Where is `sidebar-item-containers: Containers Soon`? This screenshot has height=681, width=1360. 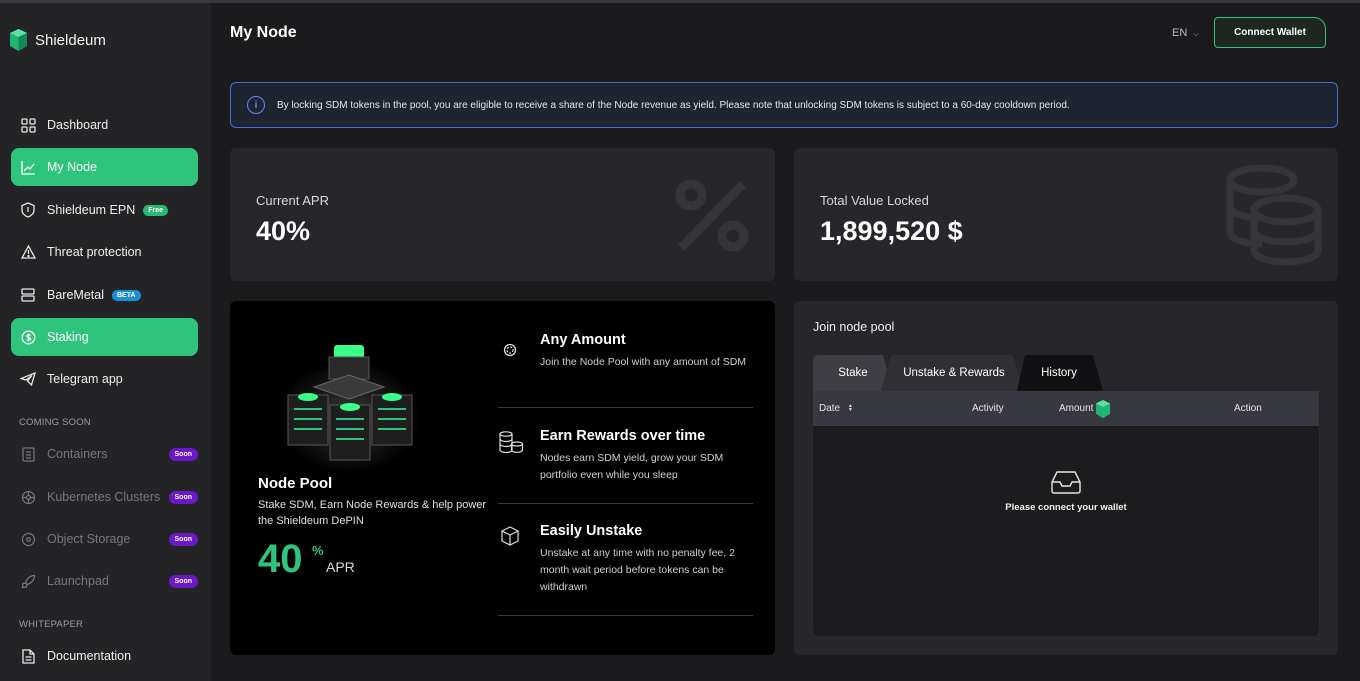 sidebar-item-containers: Containers Soon is located at coordinates (104, 454).